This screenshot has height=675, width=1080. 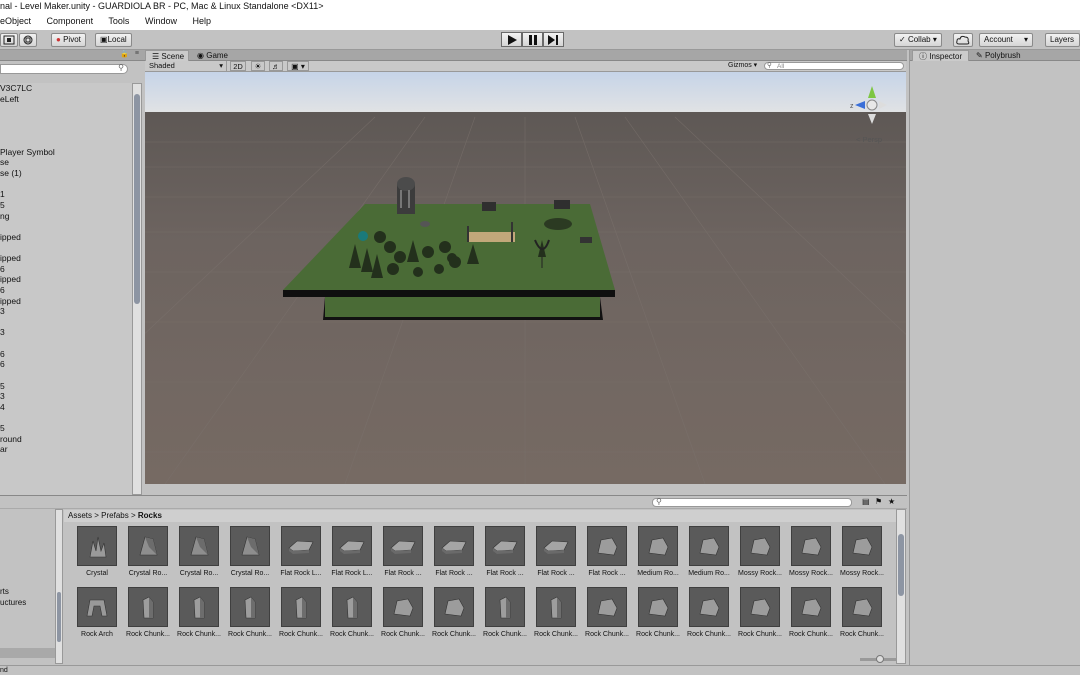 I want to click on breadcrumb-assets: Assets, so click(x=80, y=515).